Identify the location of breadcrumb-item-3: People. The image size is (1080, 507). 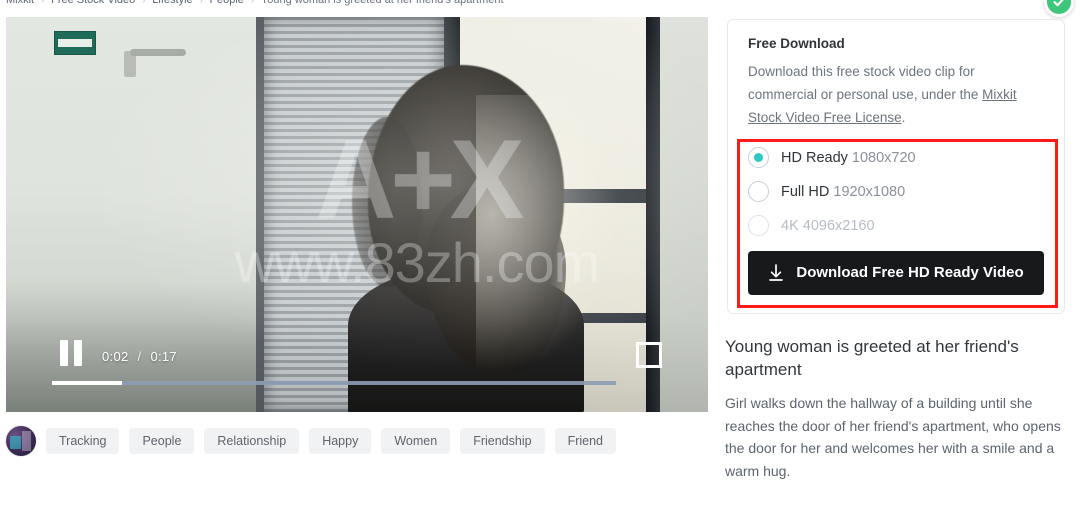
(227, 3).